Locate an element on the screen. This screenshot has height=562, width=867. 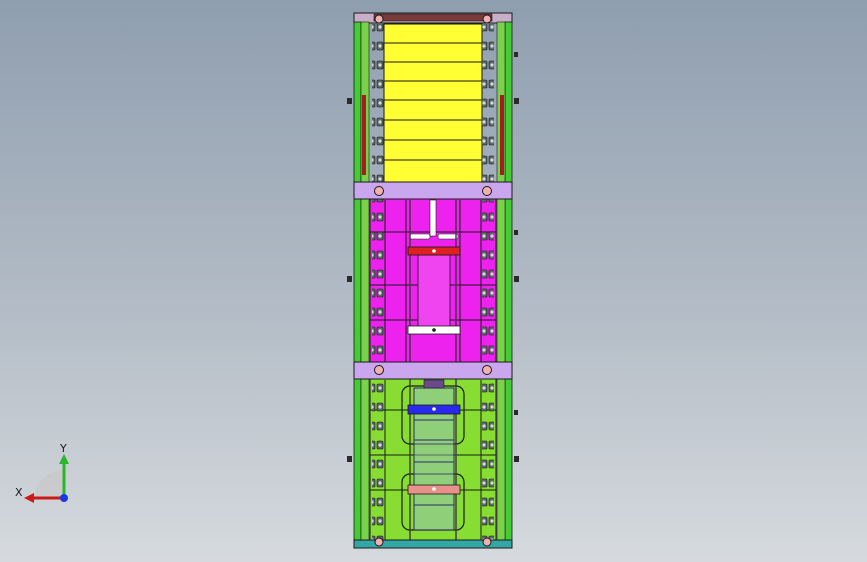
triad-graphic is located at coordinates (46, 478).